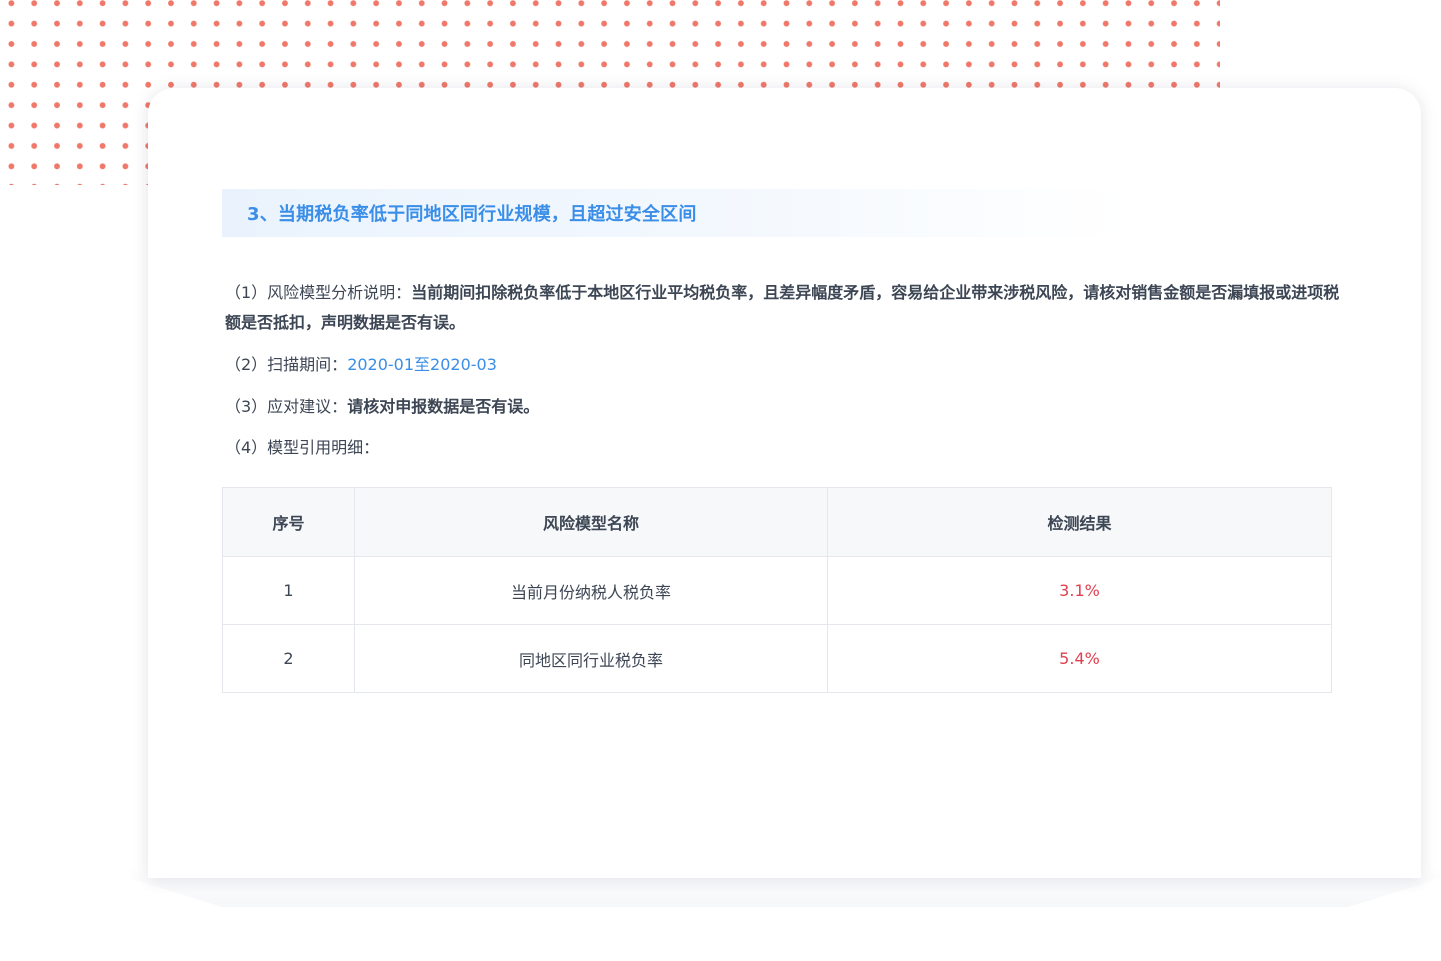  Describe the element at coordinates (318, 292) in the screenshot. I see `model-description-label: （1）风险模型分析说明：` at that location.